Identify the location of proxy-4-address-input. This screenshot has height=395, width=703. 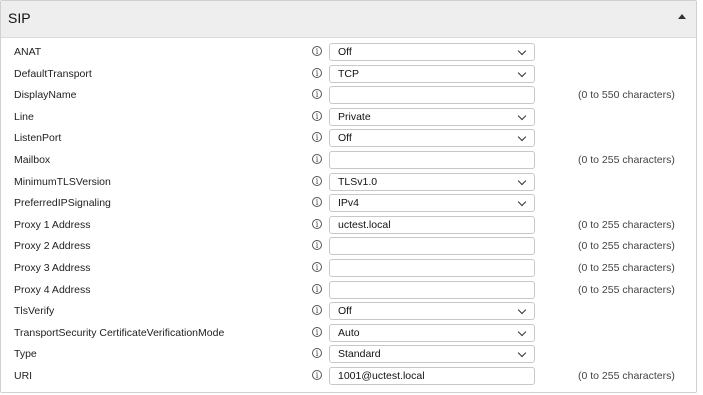
(432, 289).